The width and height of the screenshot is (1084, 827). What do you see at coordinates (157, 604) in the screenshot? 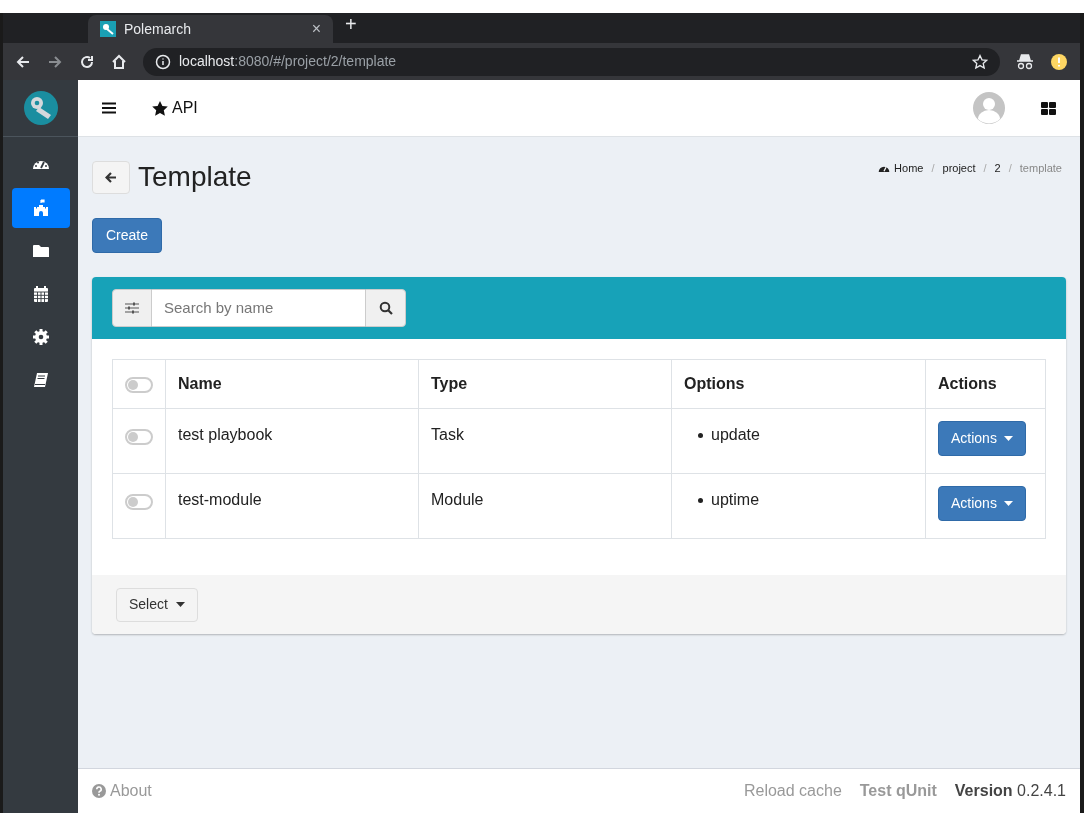
I see `select-dropdown-button: Select` at bounding box center [157, 604].